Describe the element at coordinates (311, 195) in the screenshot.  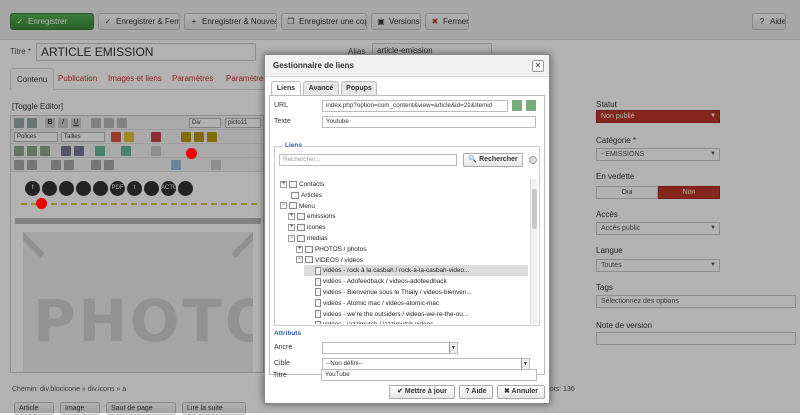
I see `tree-item-label: Articles` at that location.